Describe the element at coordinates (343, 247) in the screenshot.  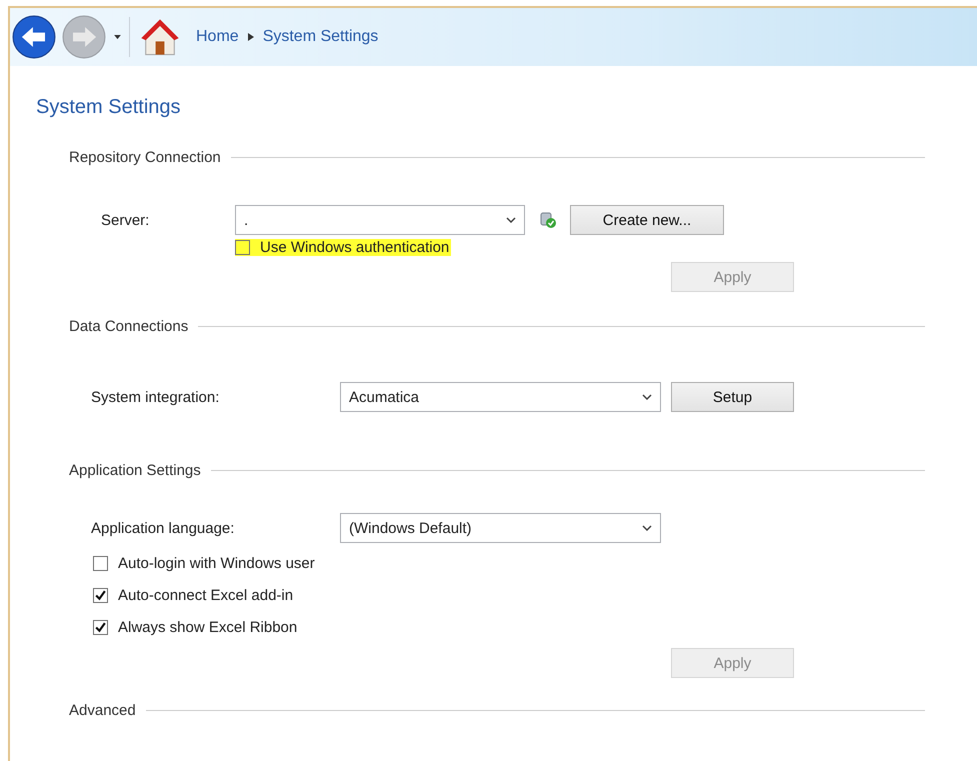
I see `windows-authentication-checkbox: Use Windows authentication` at that location.